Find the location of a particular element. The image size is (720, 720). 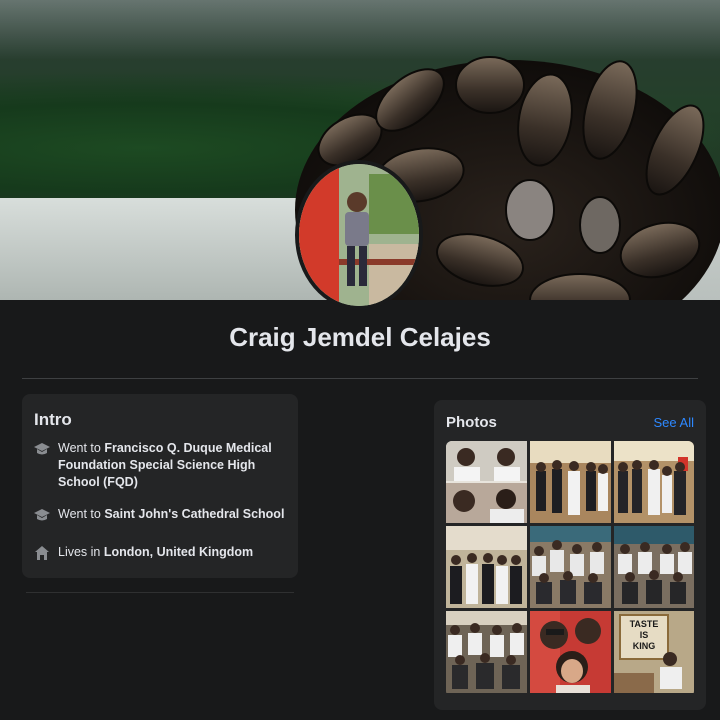

photo-thumbnail: TASTE IS KING is located at coordinates (654, 652).